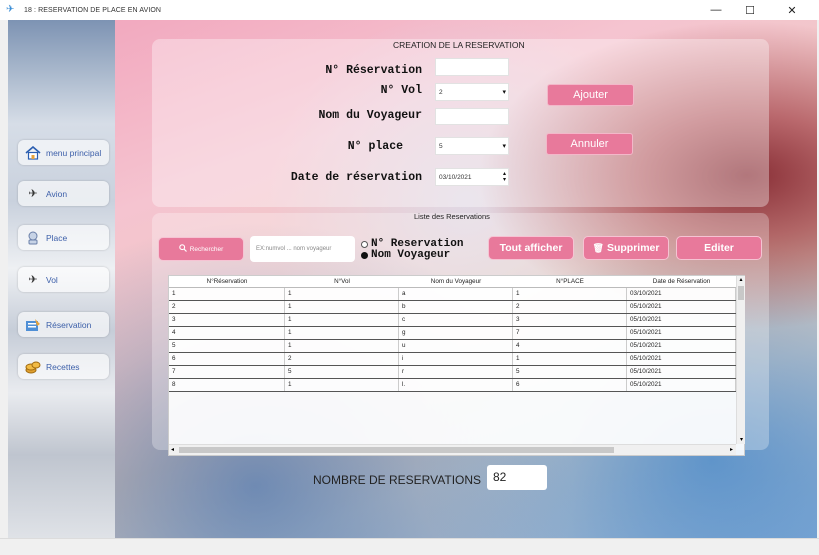  Describe the element at coordinates (373, 70) in the screenshot. I see `num-reservation-label: N° Réservation` at that location.